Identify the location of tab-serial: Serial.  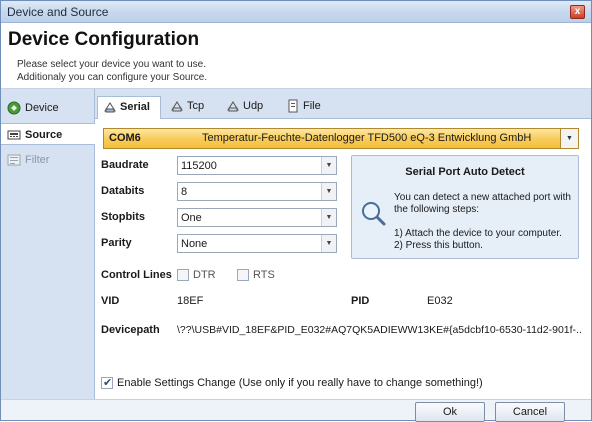
(129, 107).